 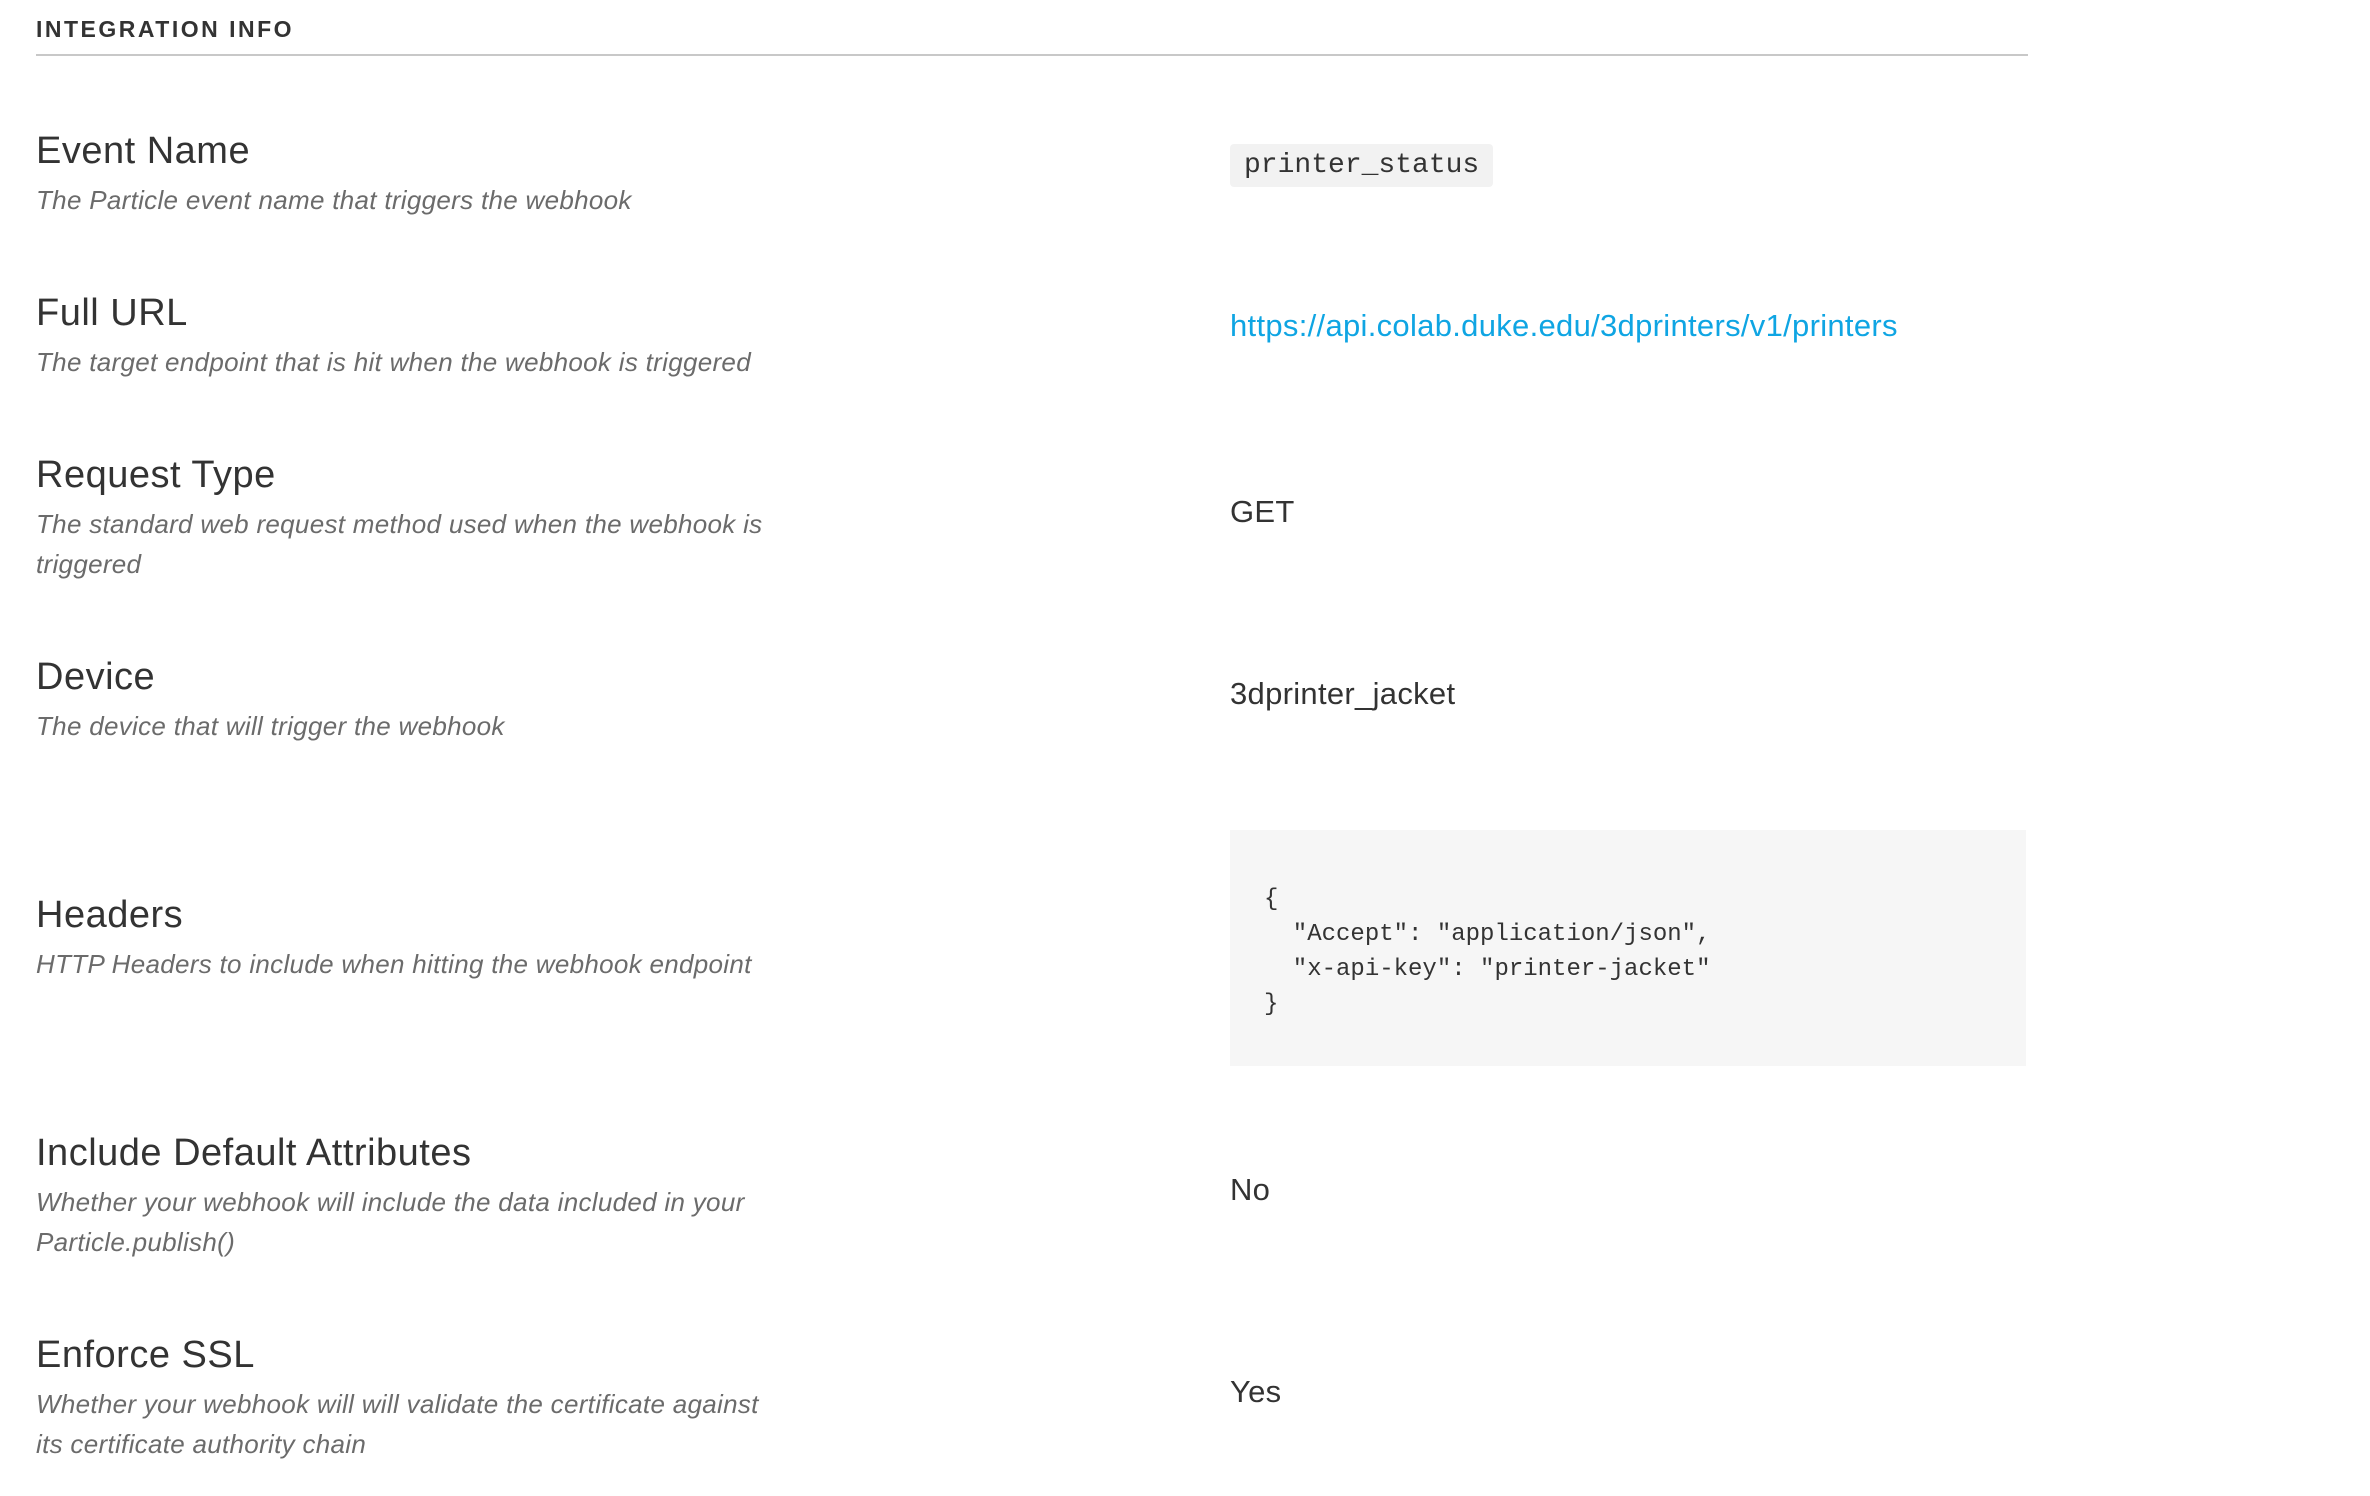 I want to click on description-line: its certificate authority chain, so click(x=201, y=1444).